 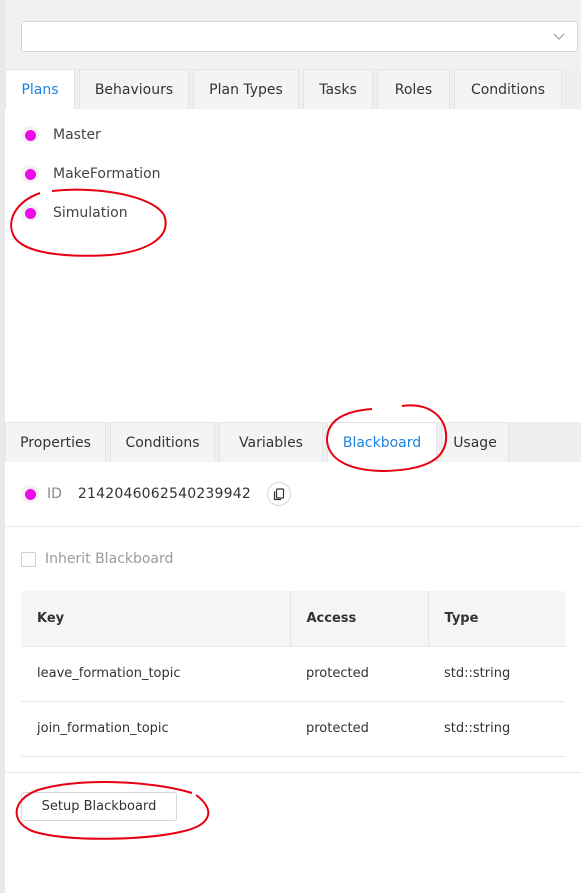 What do you see at coordinates (164, 494) in the screenshot?
I see `id-value: 2142046062540239942` at bounding box center [164, 494].